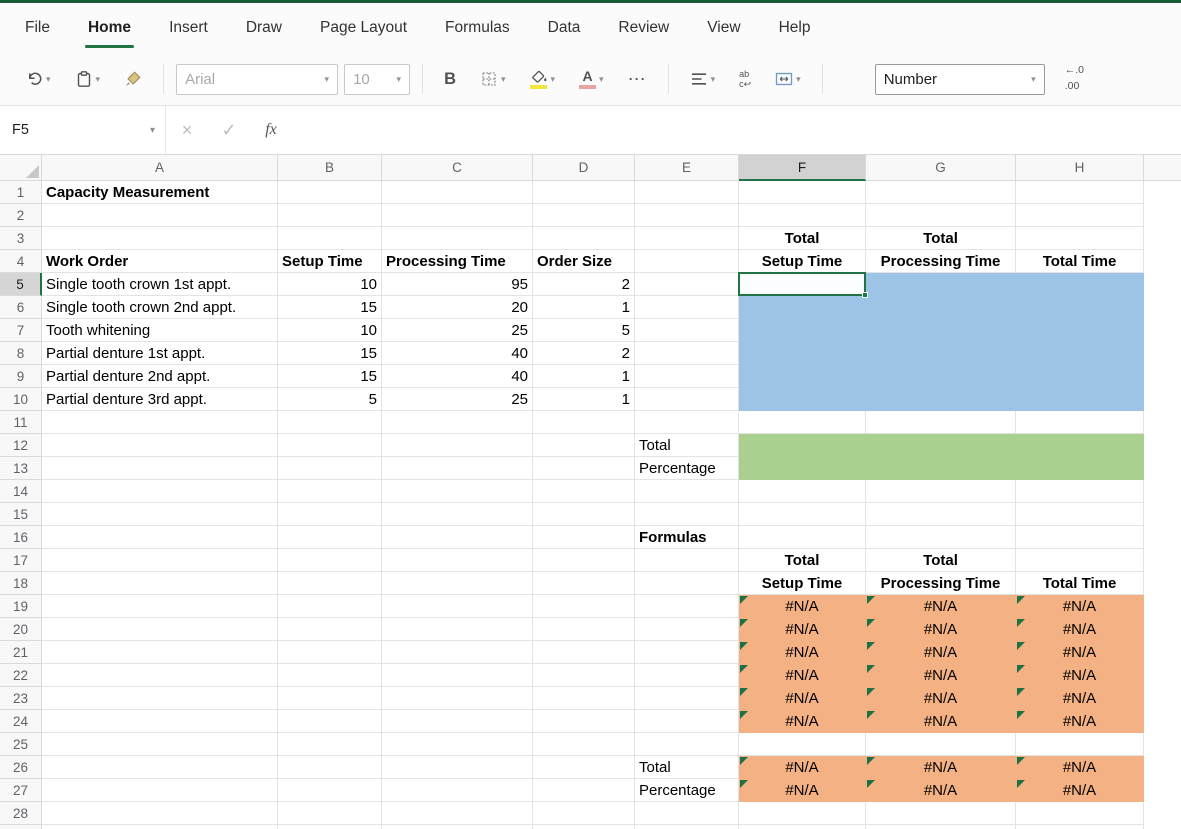  What do you see at coordinates (865, 295) in the screenshot?
I see `fill-handle` at bounding box center [865, 295].